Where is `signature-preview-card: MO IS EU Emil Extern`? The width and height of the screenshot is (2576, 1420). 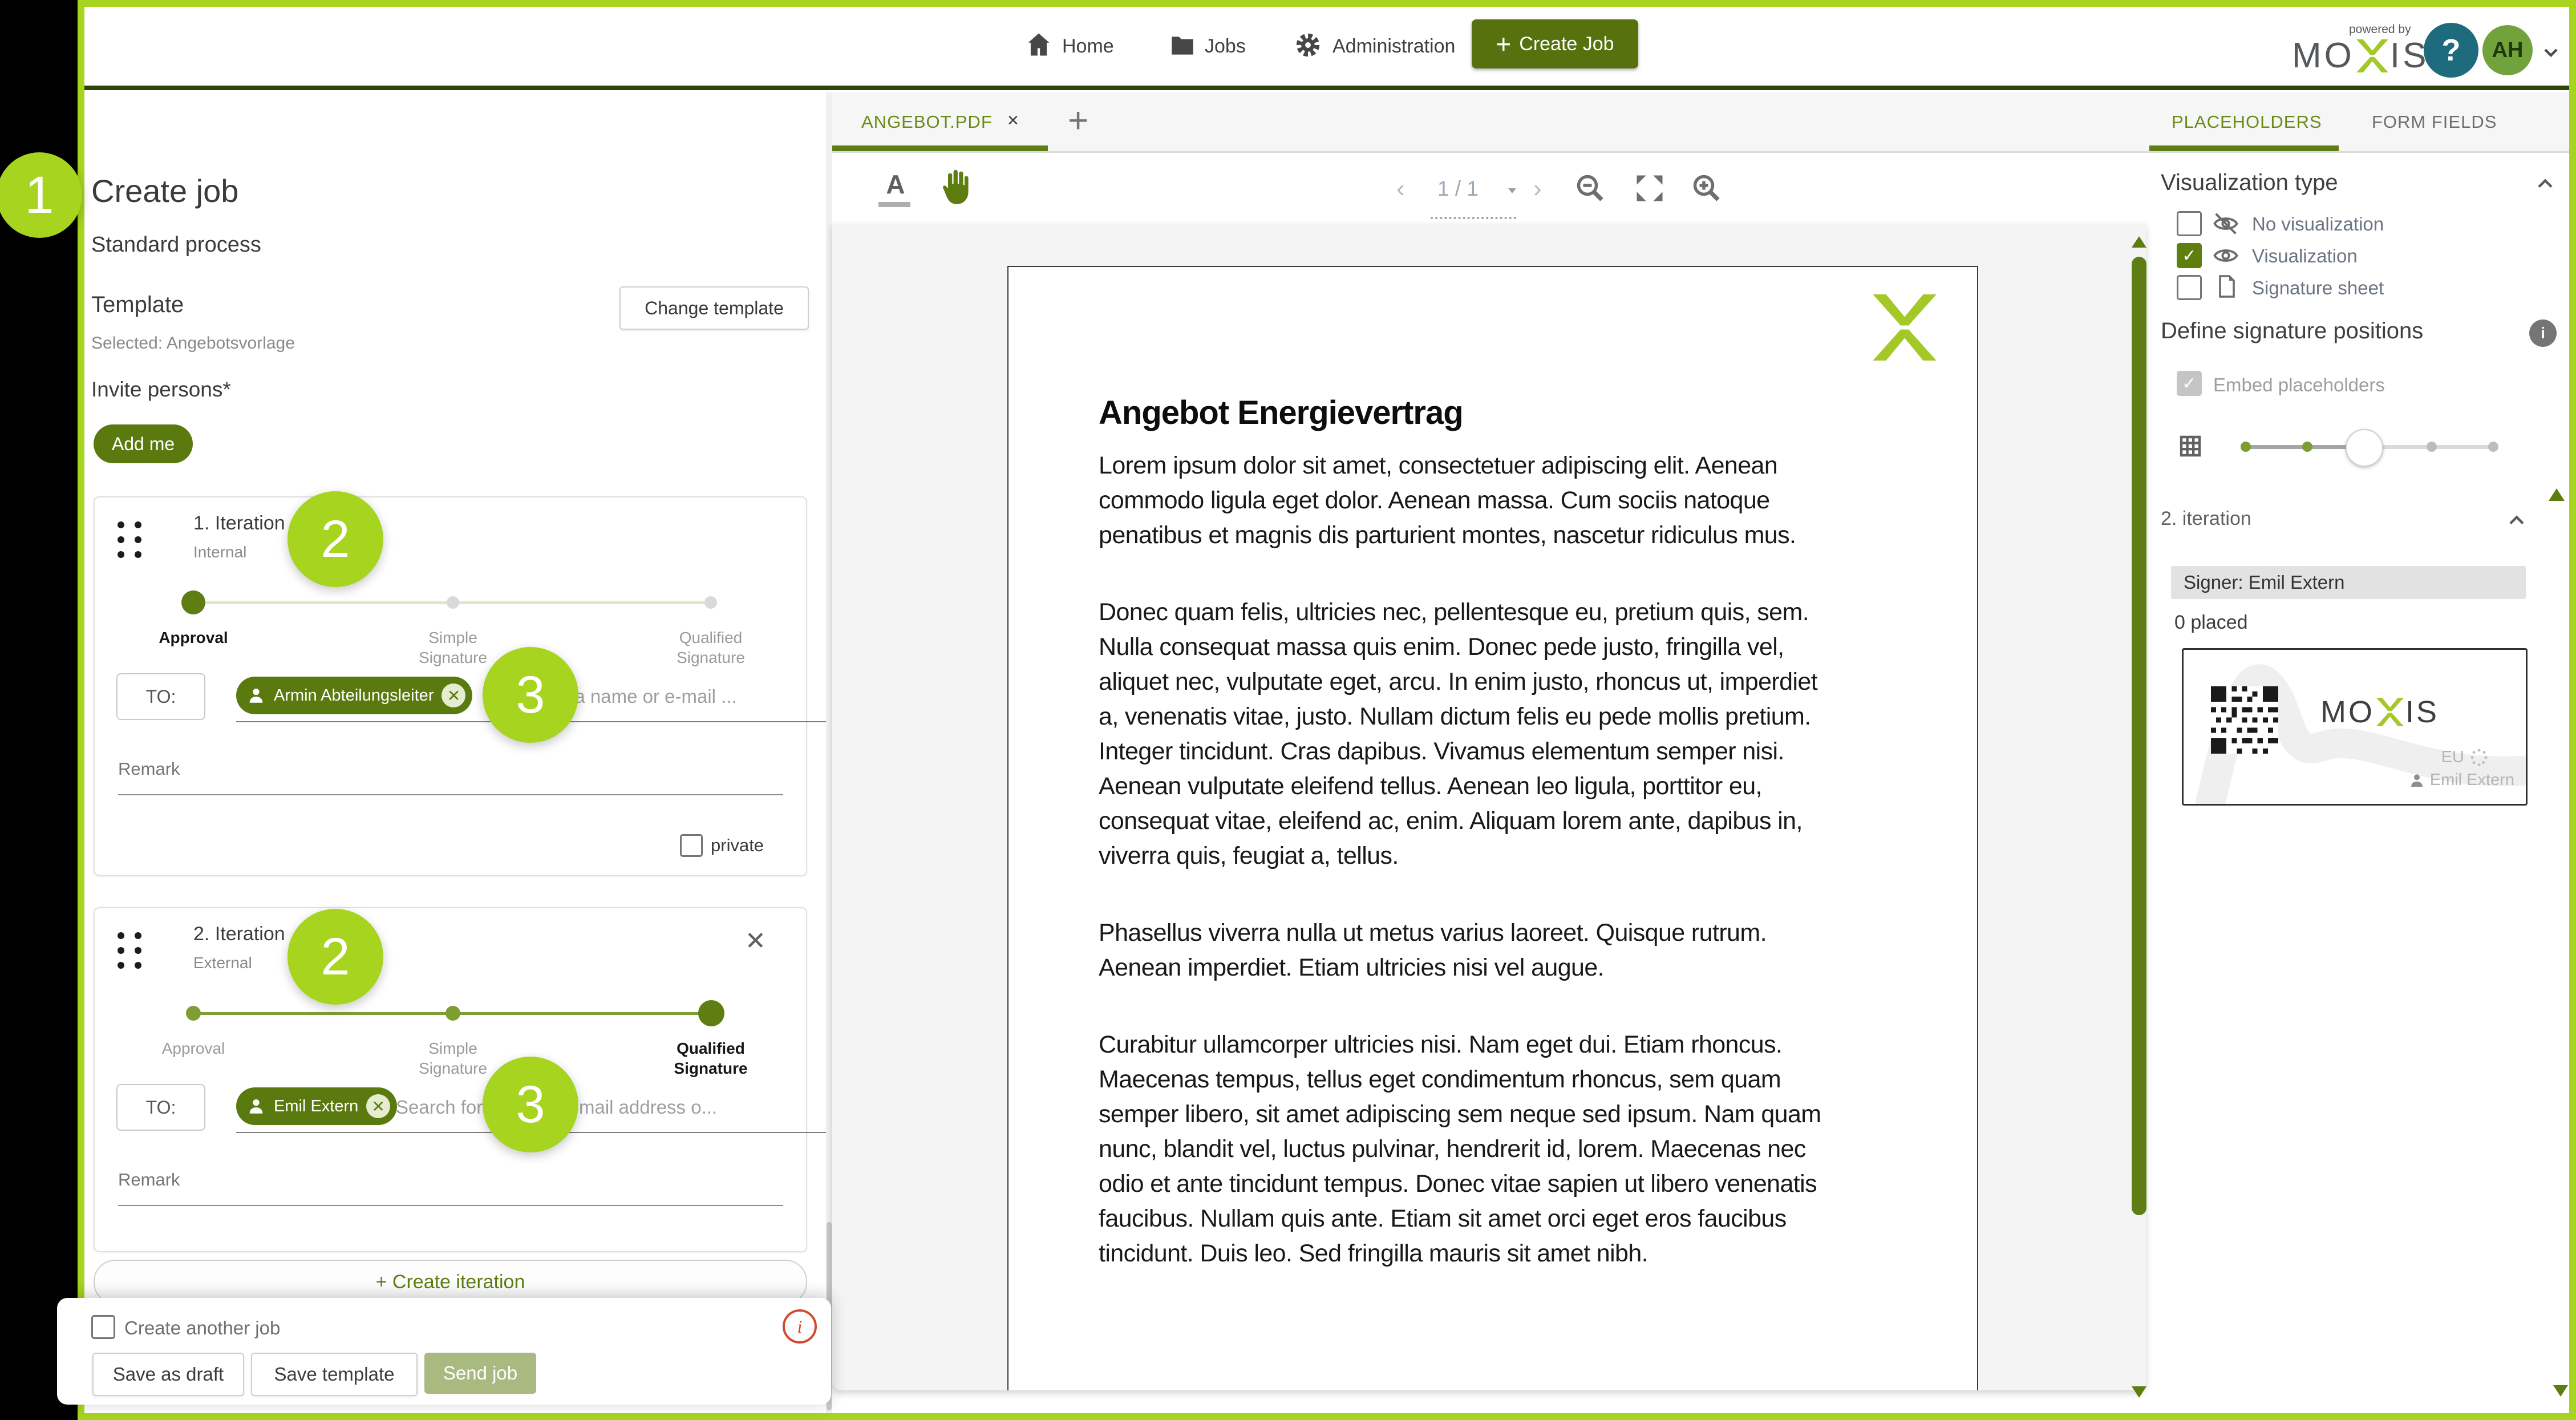
signature-preview-card: MO IS EU Emil Extern is located at coordinates (2355, 727).